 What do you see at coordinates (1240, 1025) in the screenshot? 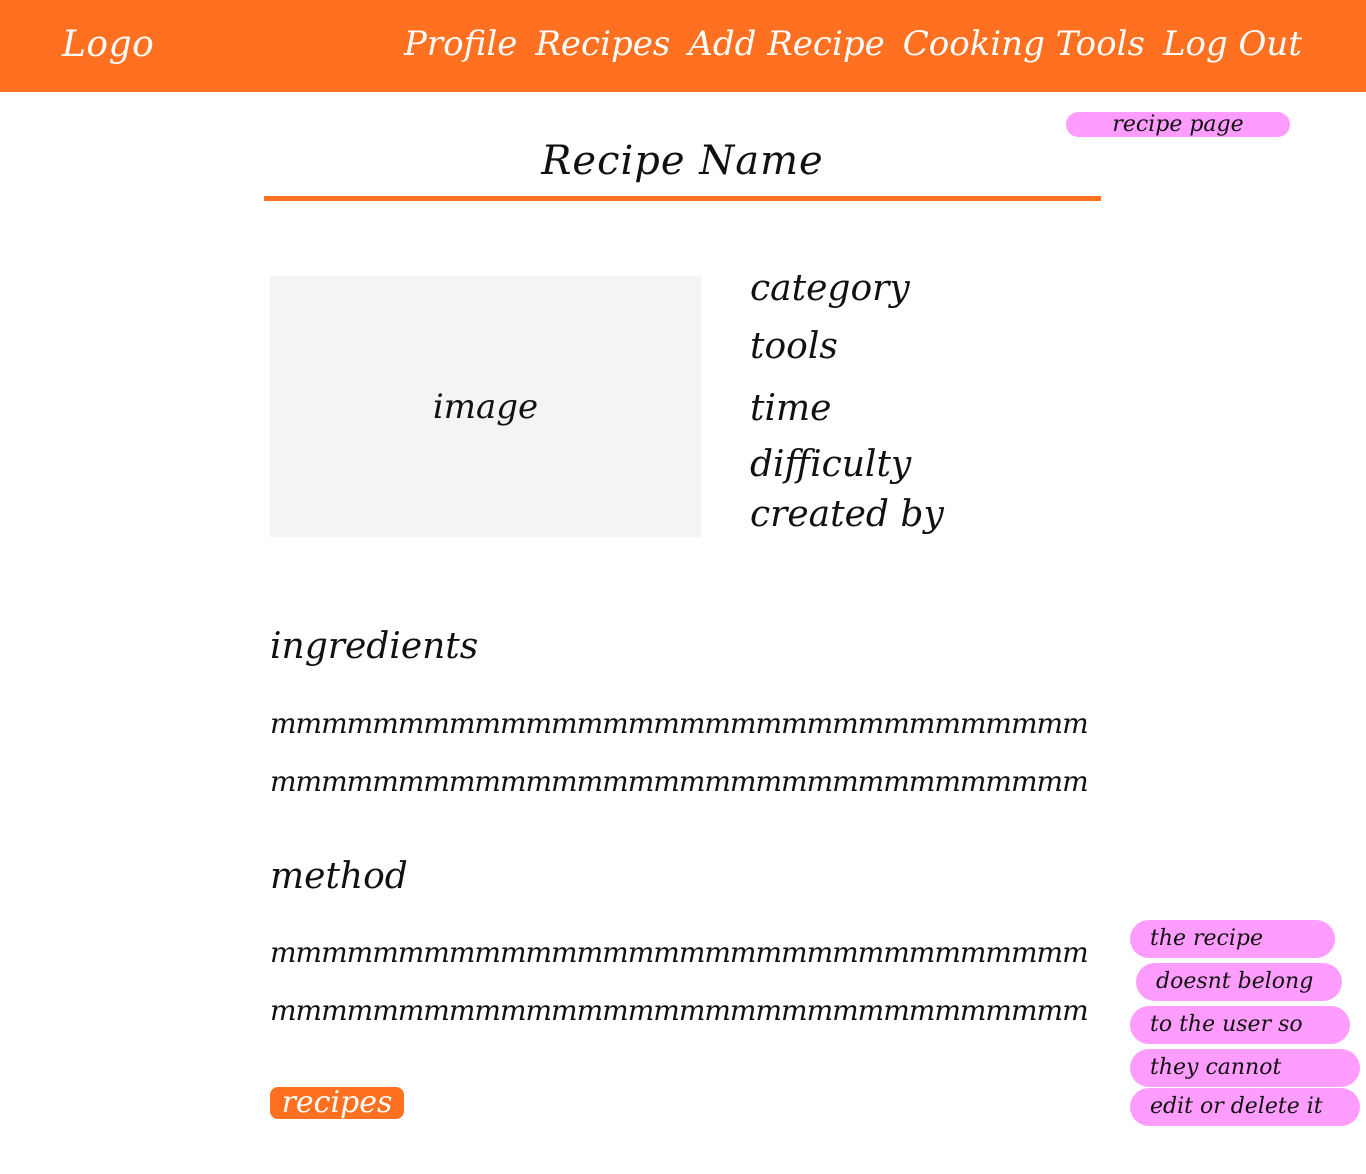
I see `annotation-note-line: to the user so` at bounding box center [1240, 1025].